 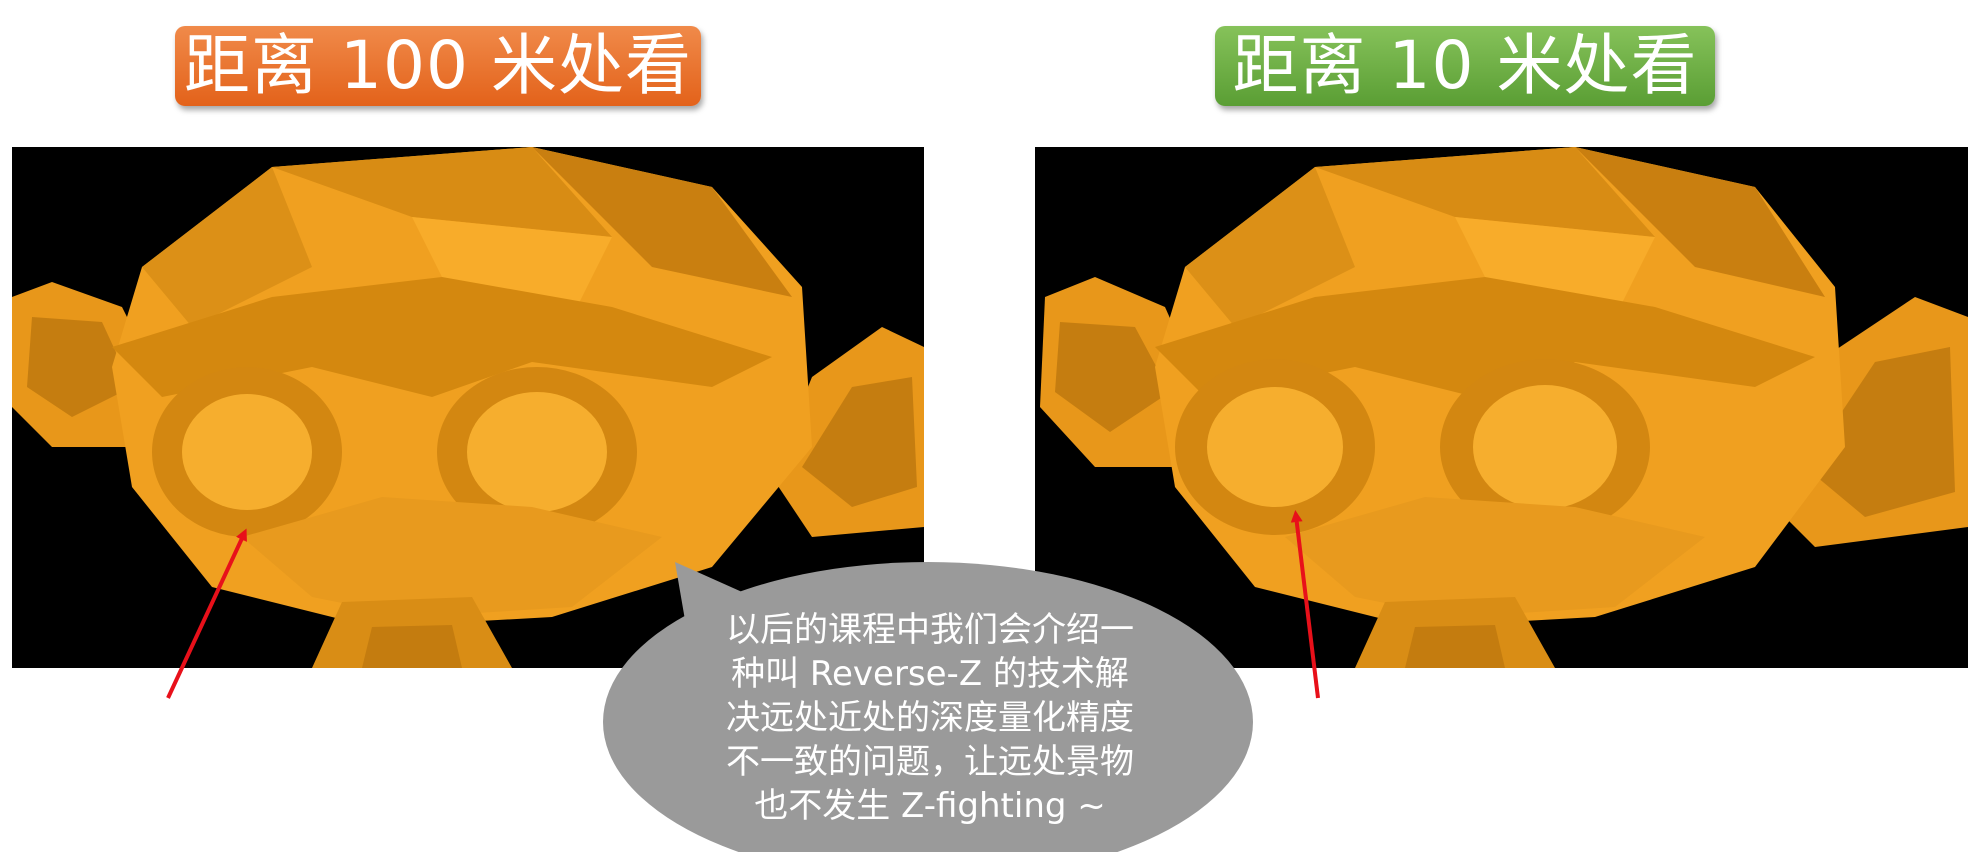 I want to click on callout-line: 决远处近处的深度量化精度, so click(x=930, y=718).